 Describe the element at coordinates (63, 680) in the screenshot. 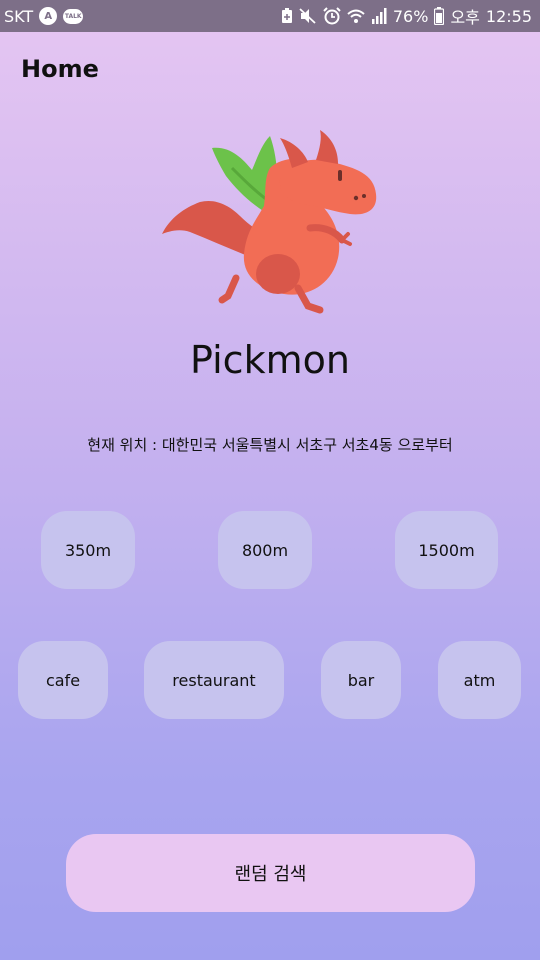

I see `category-button-cafe: cafe` at that location.